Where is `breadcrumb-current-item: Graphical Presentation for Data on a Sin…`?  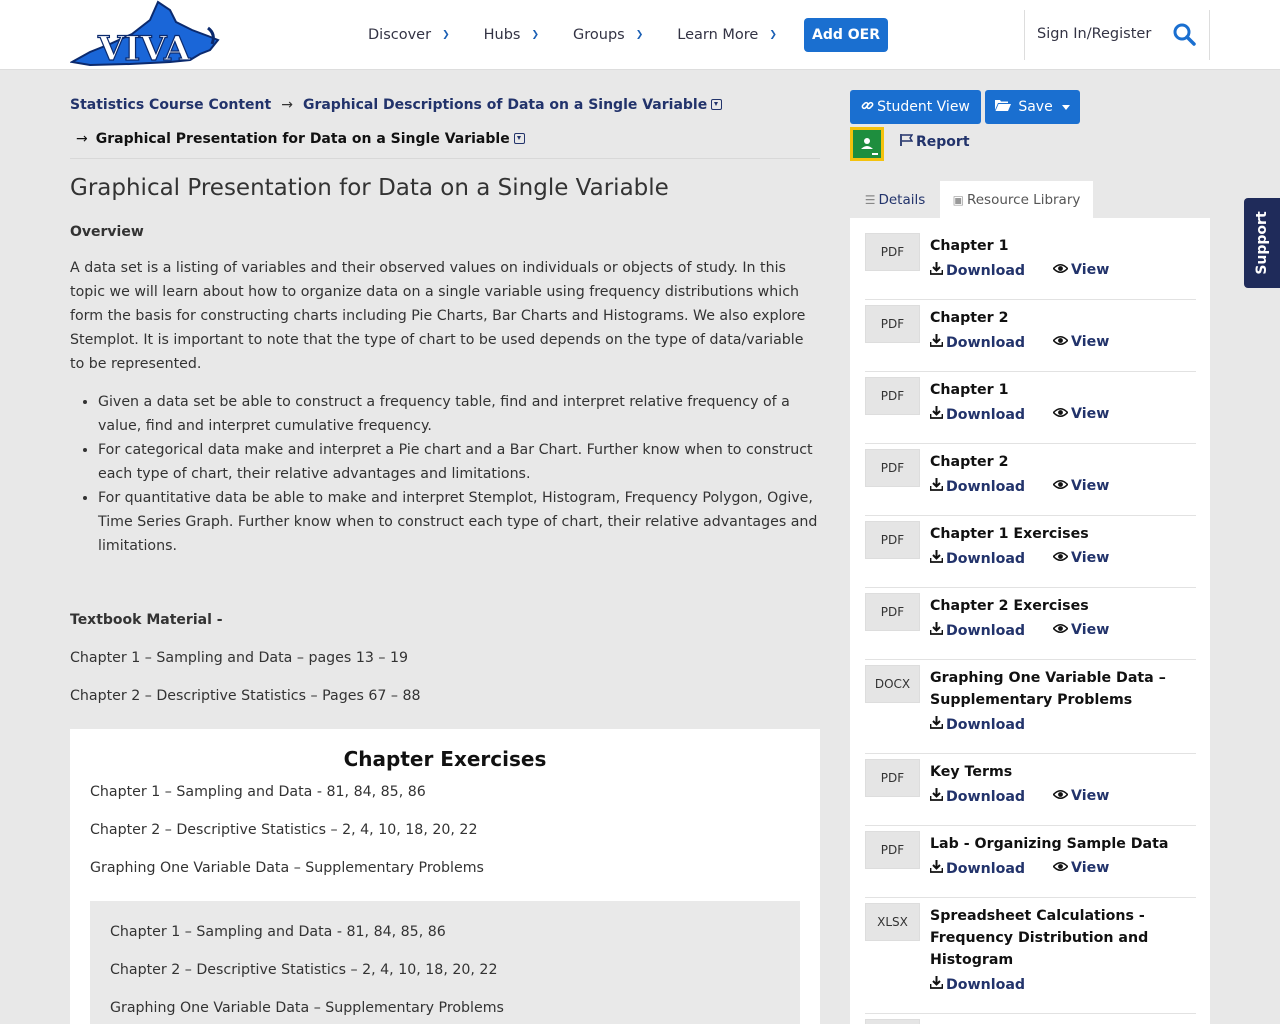
breadcrumb-current-item: Graphical Presentation for Data on a Sin… is located at coordinates (310, 139).